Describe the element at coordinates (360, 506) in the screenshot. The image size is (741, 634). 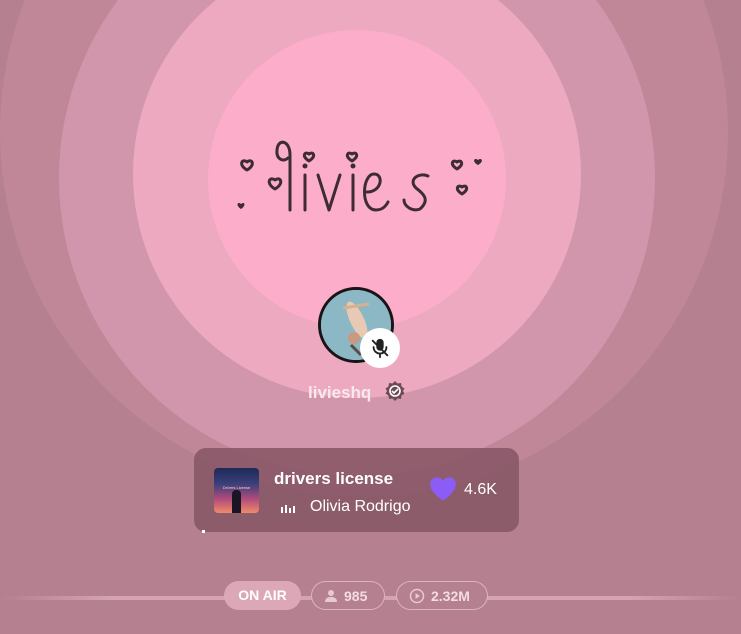
I see `track-artist: Olivia Rodrigo` at that location.